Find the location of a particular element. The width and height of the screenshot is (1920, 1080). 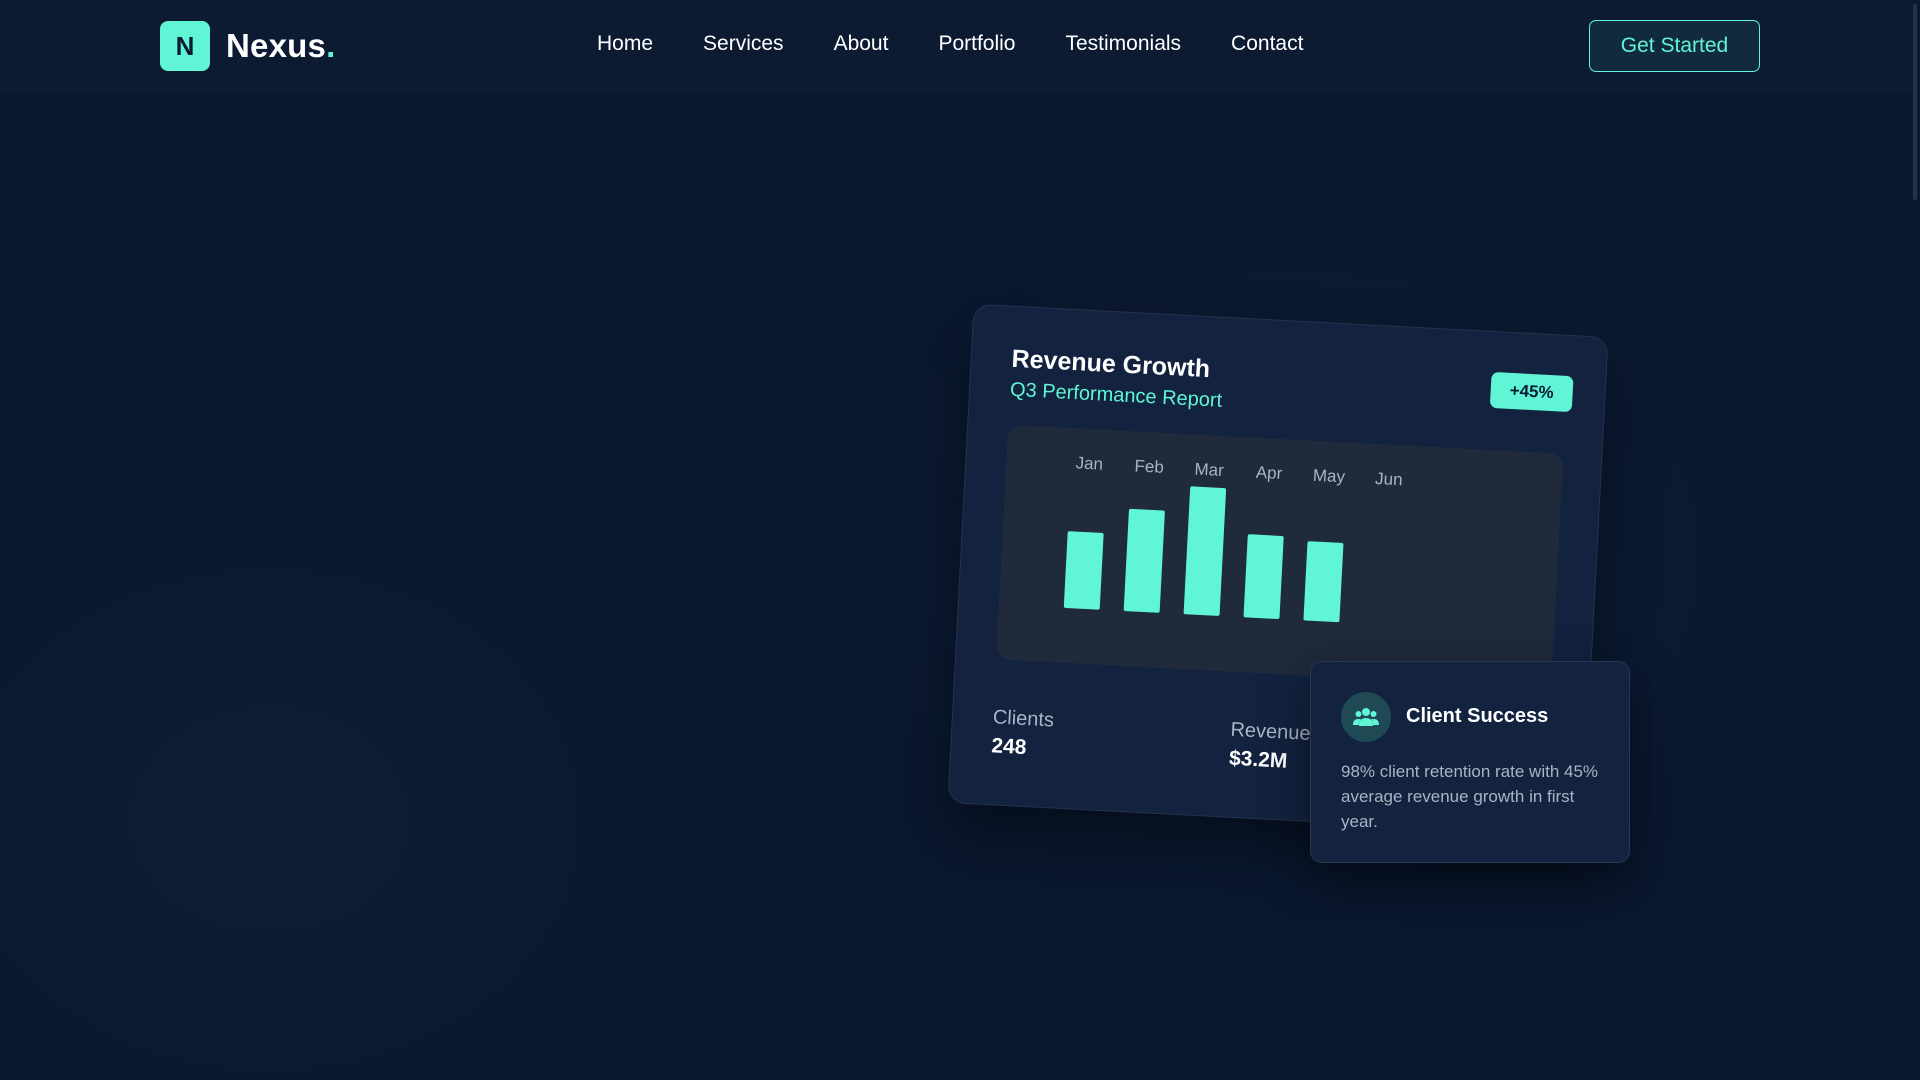

nav-link-contact: Contact is located at coordinates (1267, 44).